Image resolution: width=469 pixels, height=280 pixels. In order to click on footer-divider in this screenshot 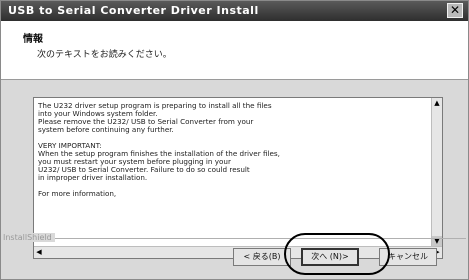, I will do `click(253, 238)`.